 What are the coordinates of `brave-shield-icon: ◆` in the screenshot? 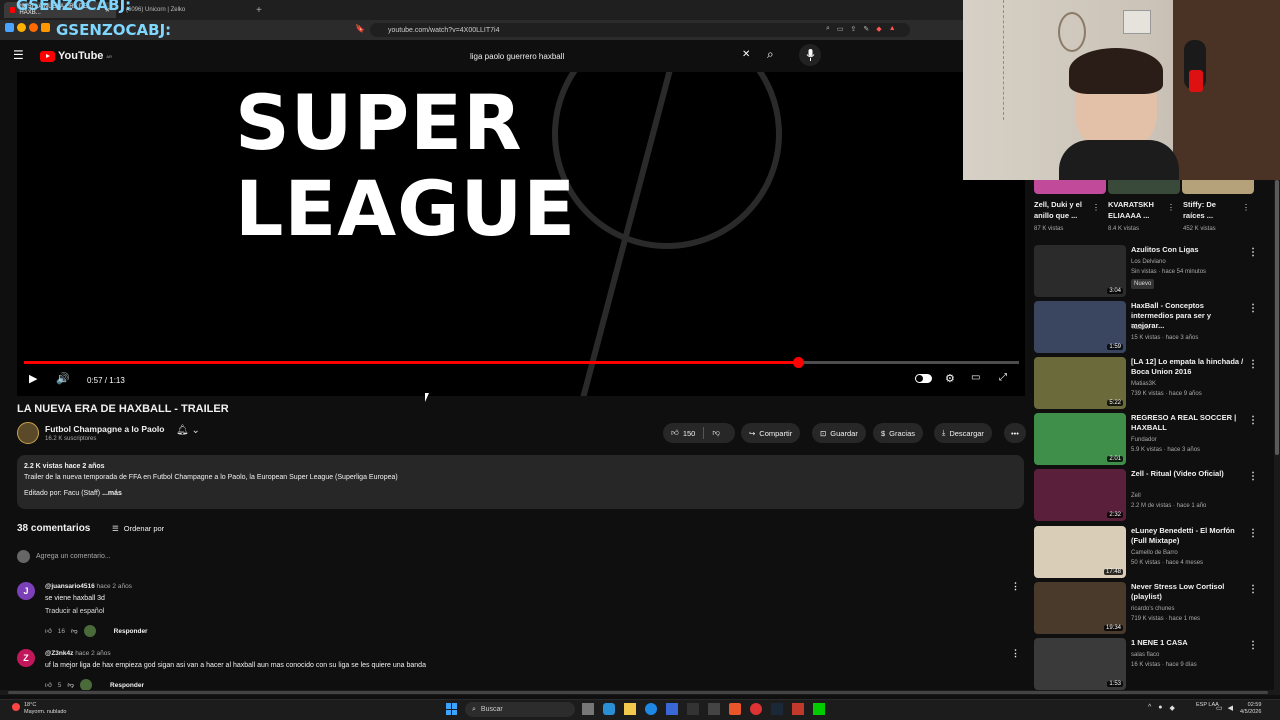 It's located at (878, 29).